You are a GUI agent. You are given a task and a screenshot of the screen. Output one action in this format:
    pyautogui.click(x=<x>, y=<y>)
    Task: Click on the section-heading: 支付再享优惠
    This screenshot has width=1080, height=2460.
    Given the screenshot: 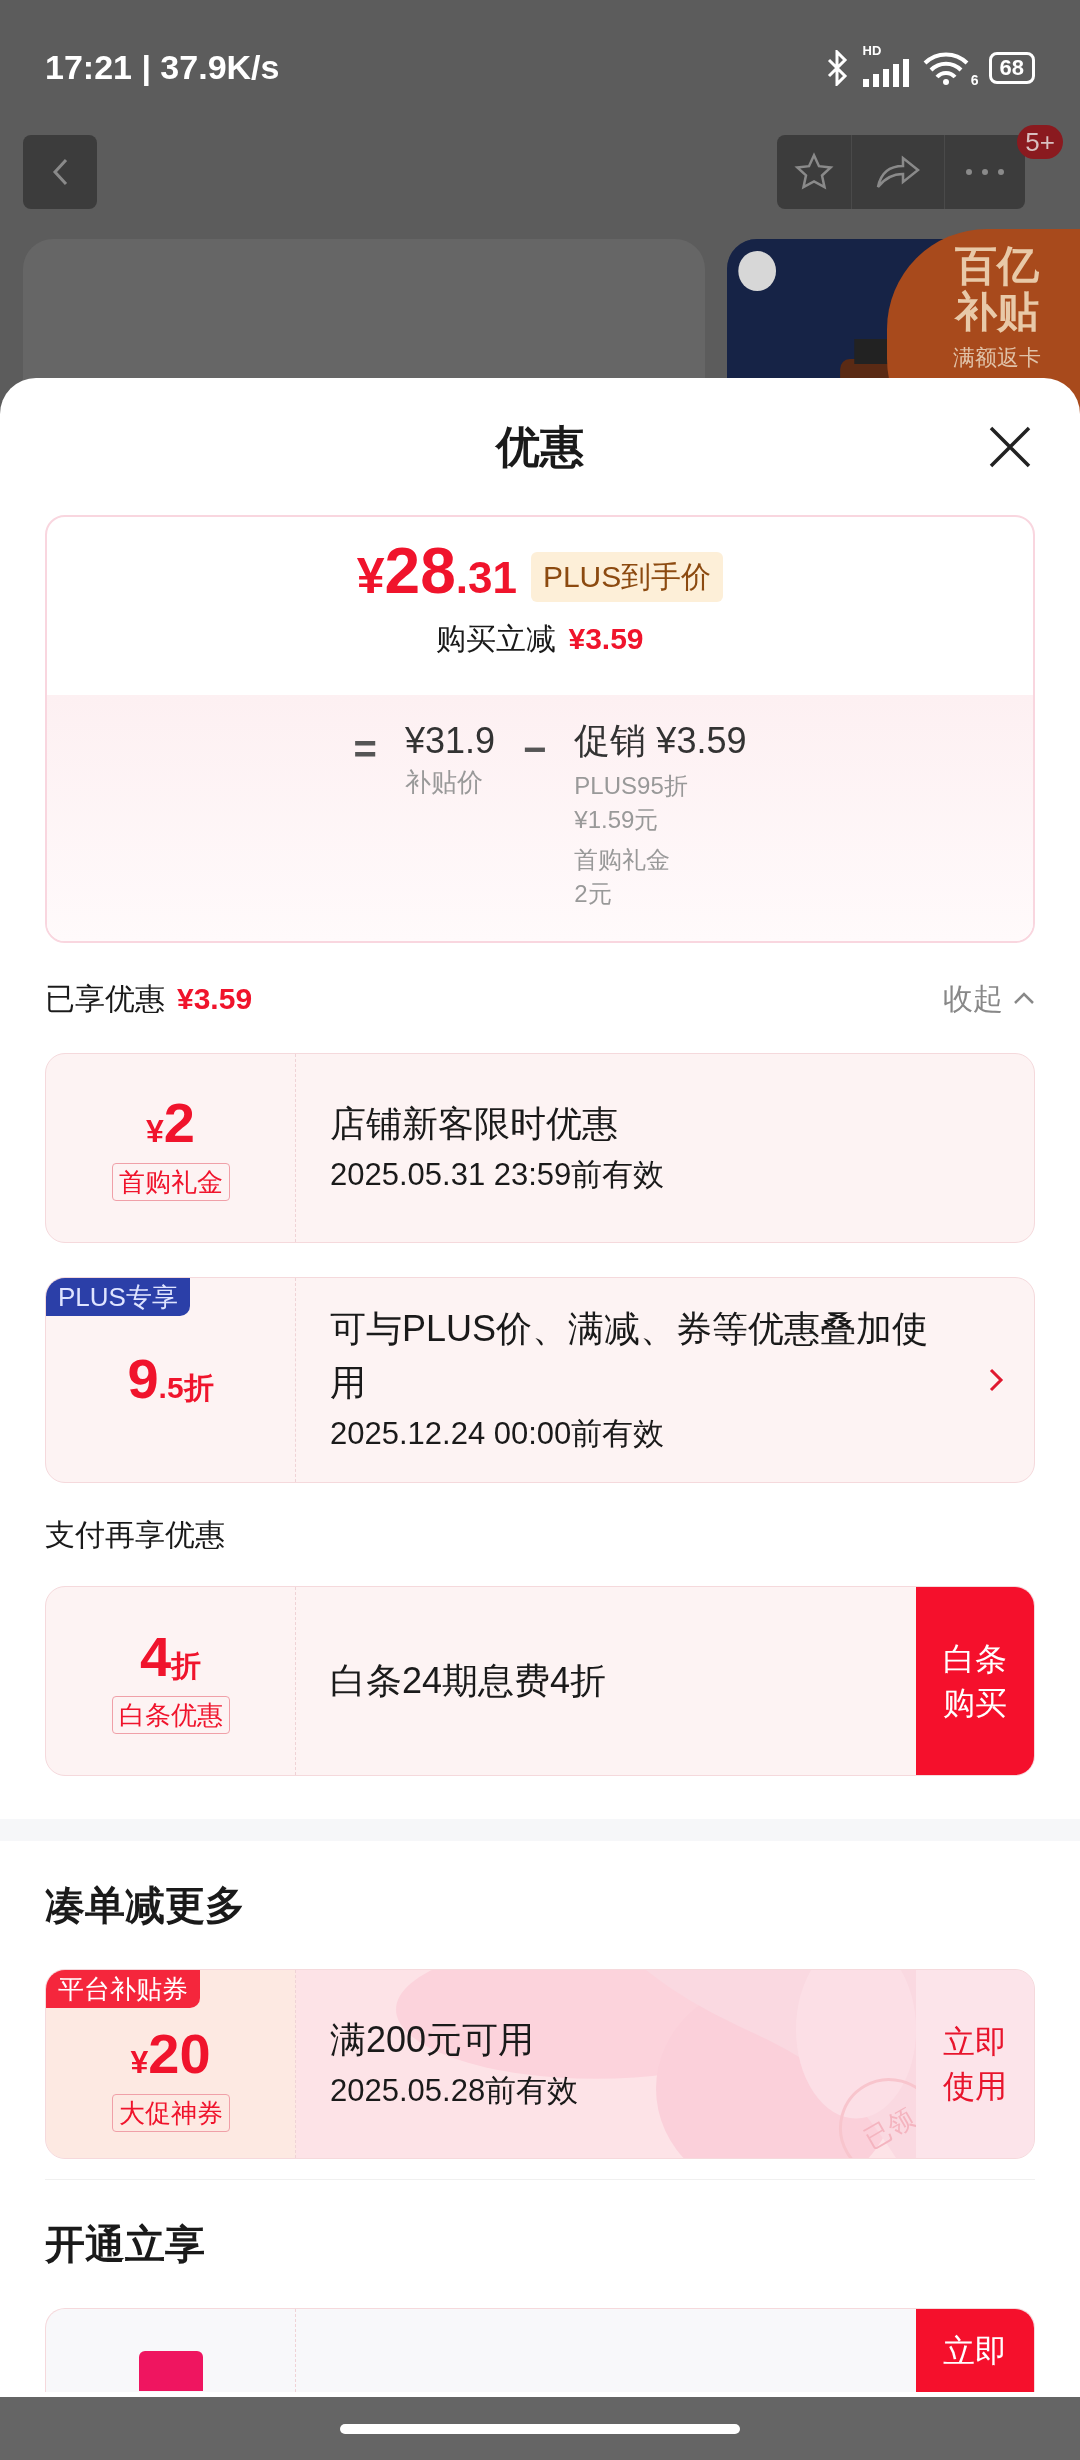 What is the action you would take?
    pyautogui.click(x=135, y=1535)
    